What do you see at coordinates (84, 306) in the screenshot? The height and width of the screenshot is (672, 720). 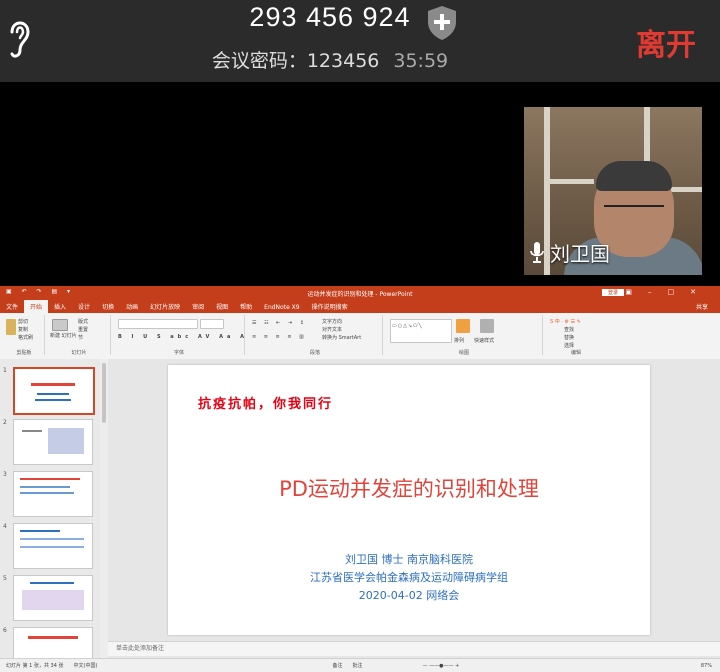 I see `tab-design: 设计` at bounding box center [84, 306].